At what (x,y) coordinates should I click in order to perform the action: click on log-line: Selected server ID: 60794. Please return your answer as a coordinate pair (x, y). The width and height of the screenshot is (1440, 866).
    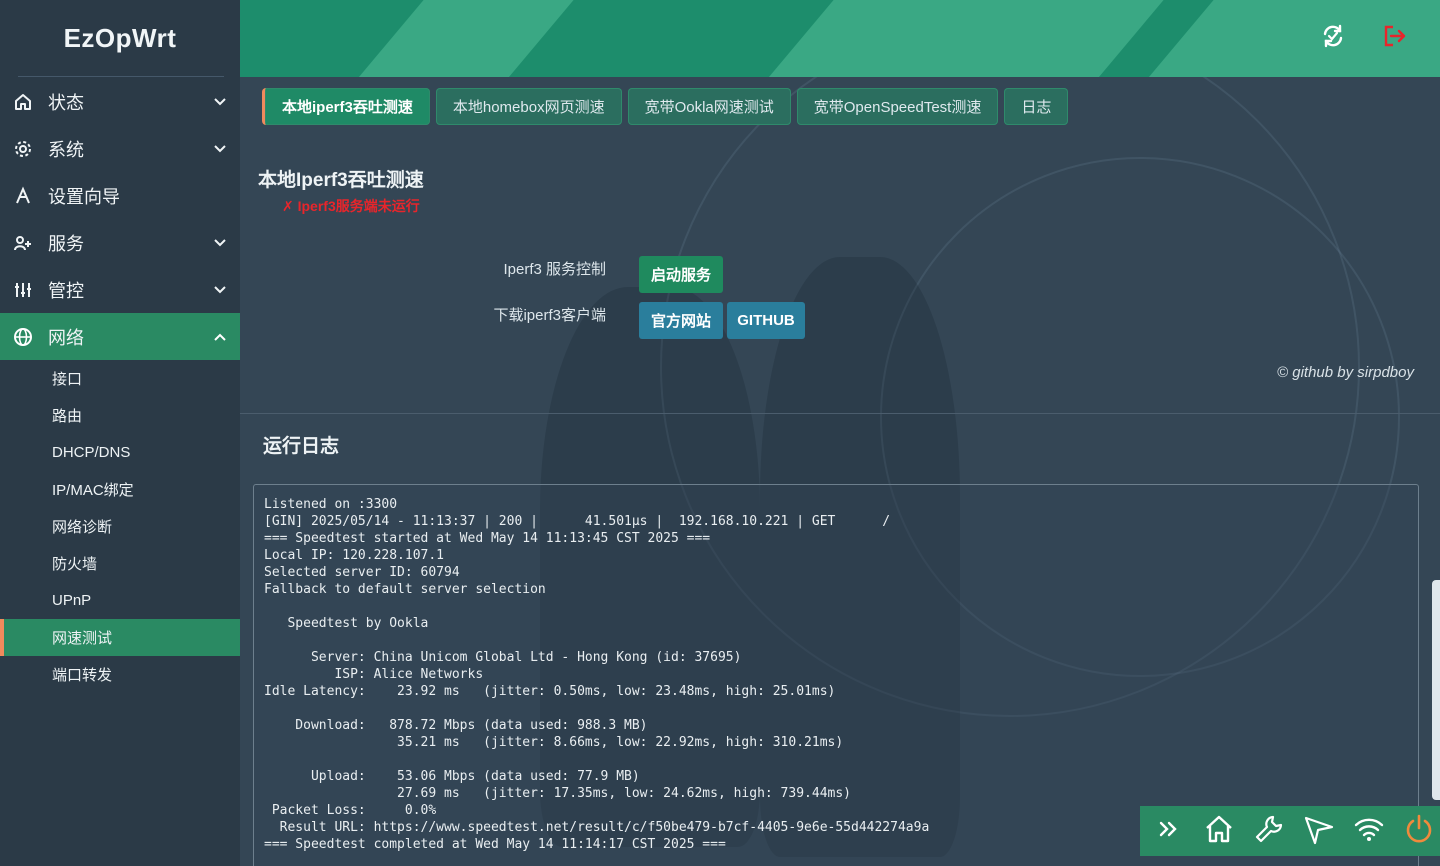
    Looking at the image, I should click on (362, 572).